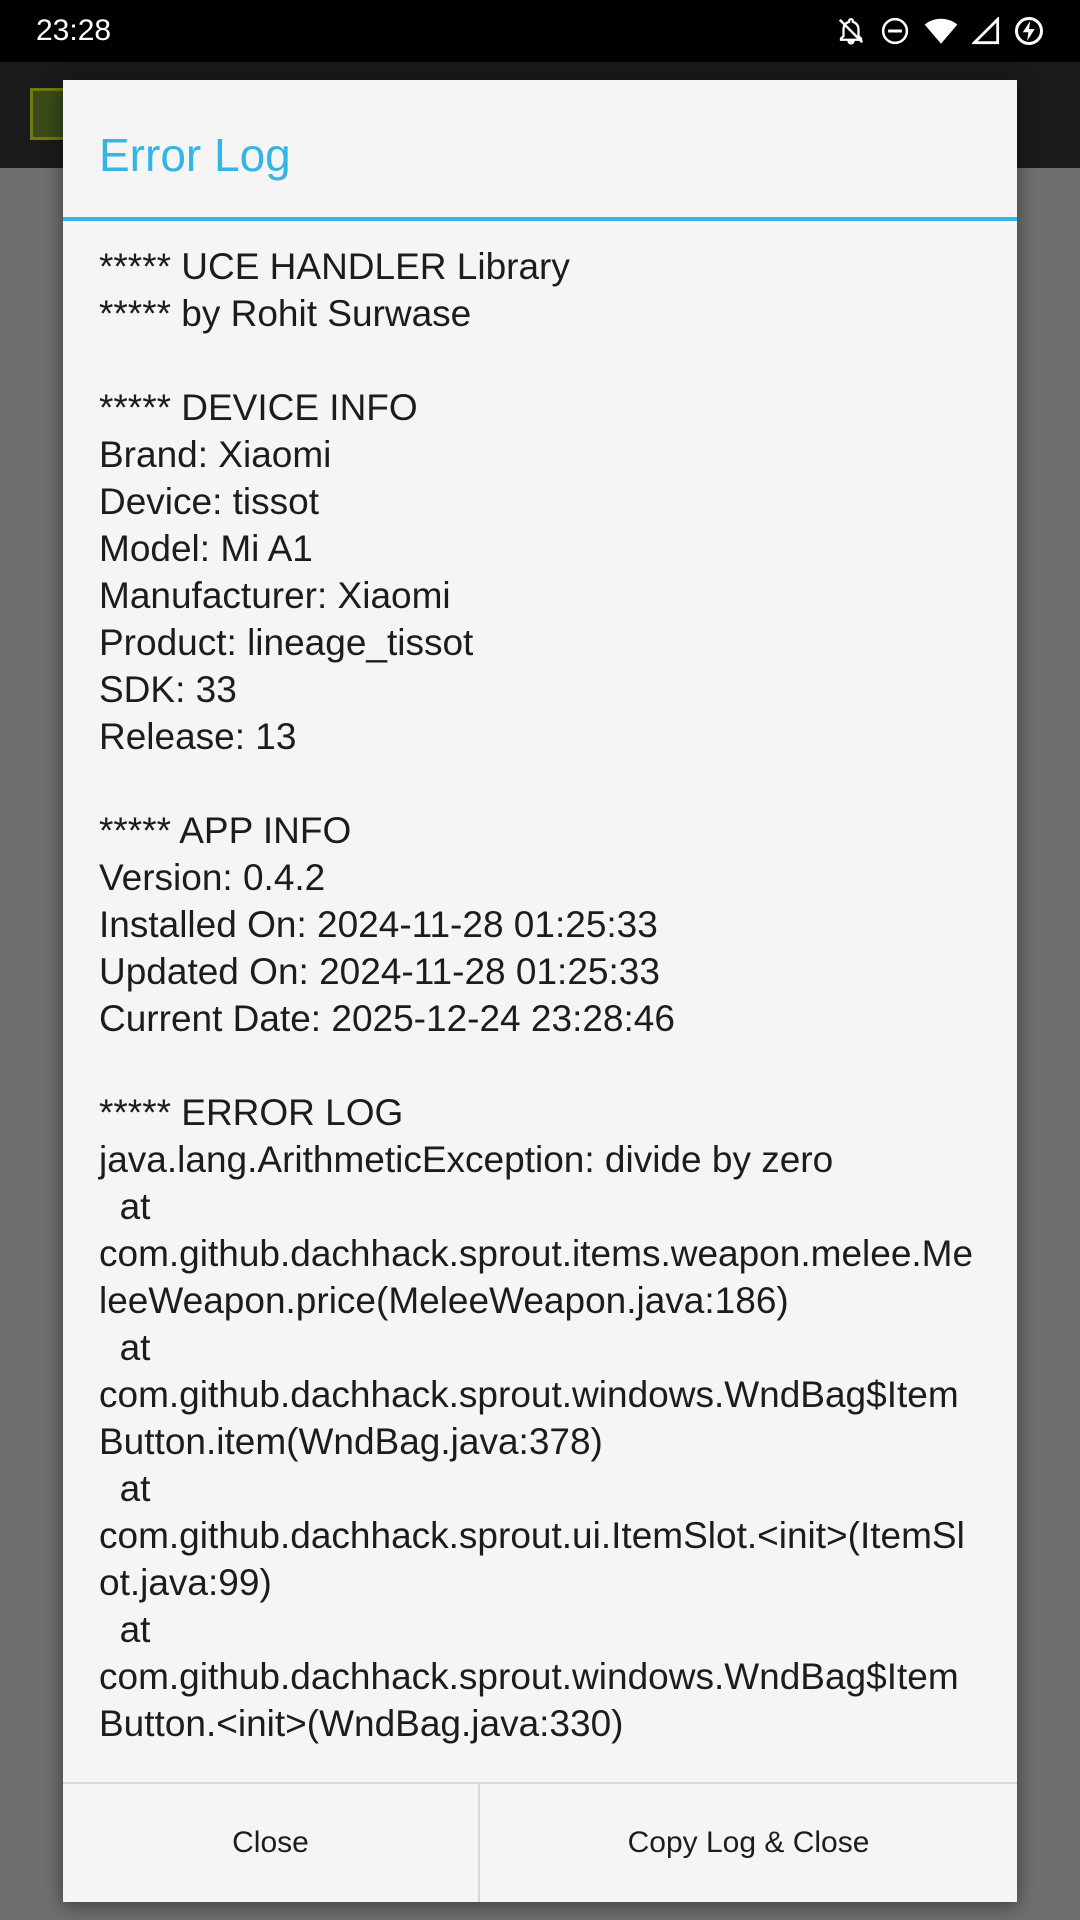  I want to click on status-icons, so click(940, 31).